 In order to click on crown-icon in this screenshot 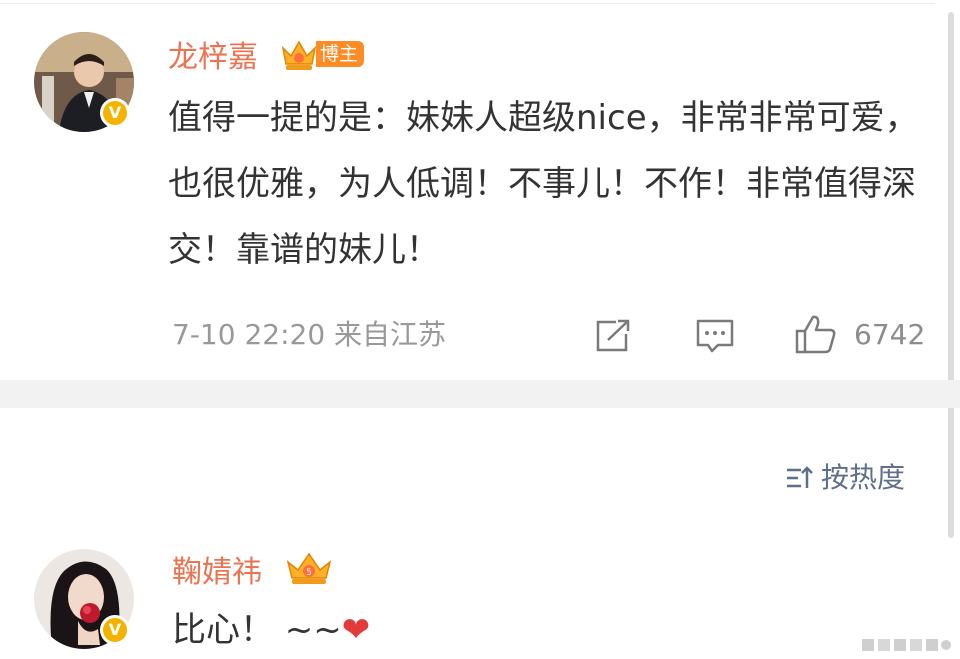, I will do `click(299, 55)`.